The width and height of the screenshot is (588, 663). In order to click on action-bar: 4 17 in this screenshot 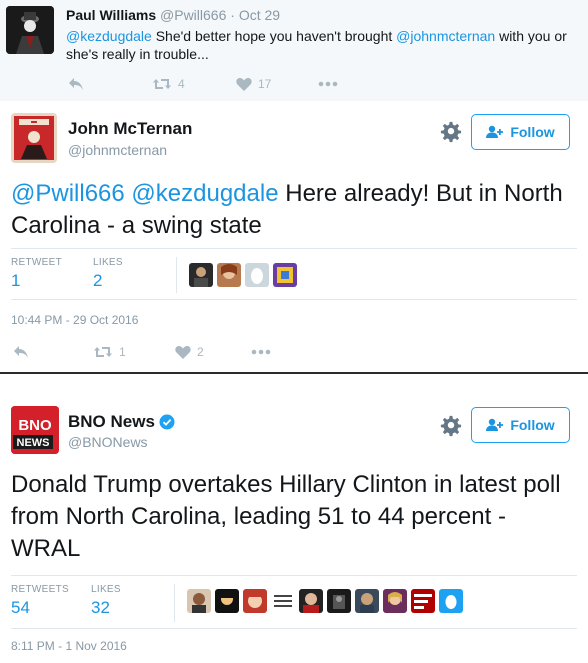, I will do `click(203, 84)`.